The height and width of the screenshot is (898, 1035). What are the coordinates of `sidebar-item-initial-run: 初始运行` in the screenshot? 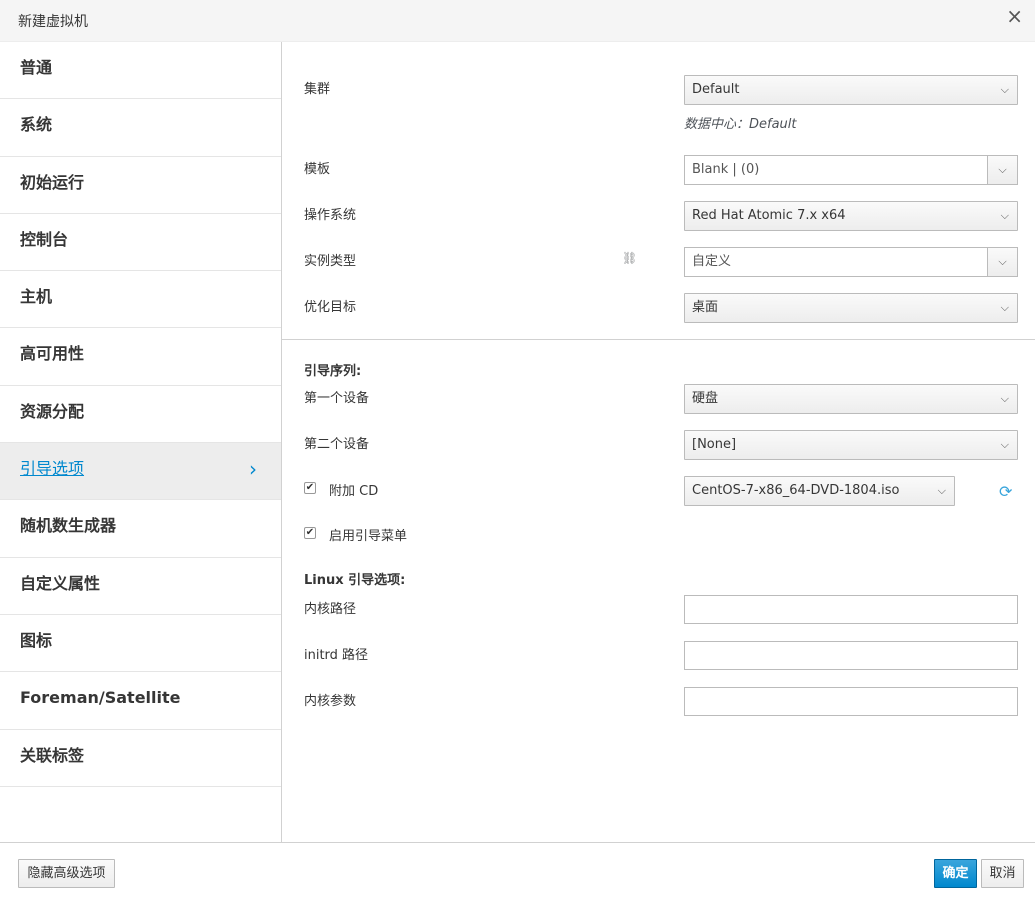 It's located at (140, 185).